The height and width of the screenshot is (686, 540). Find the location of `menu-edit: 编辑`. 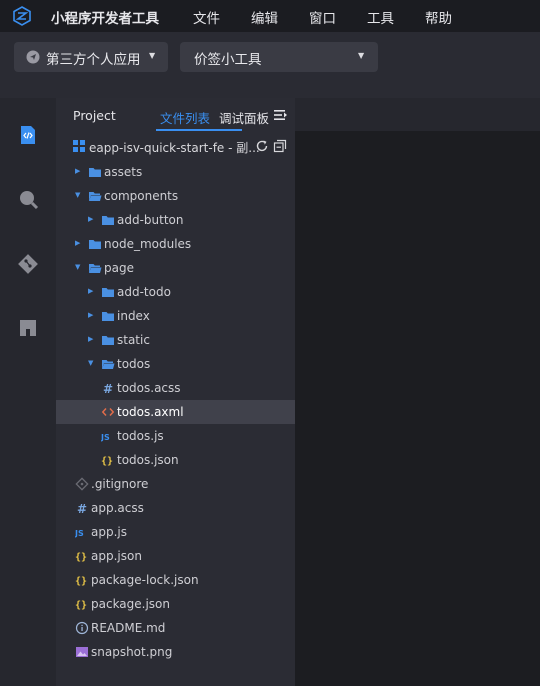

menu-edit: 编辑 is located at coordinates (264, 17).